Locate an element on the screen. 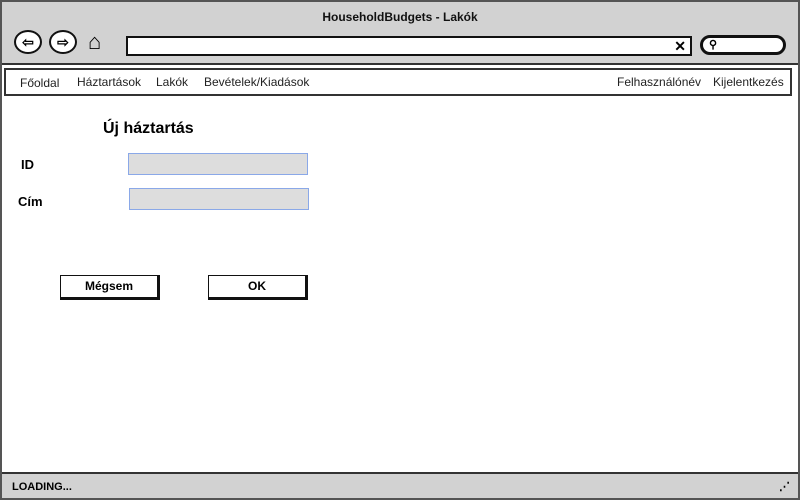 The image size is (800, 500). address-field is located at coordinates (219, 199).